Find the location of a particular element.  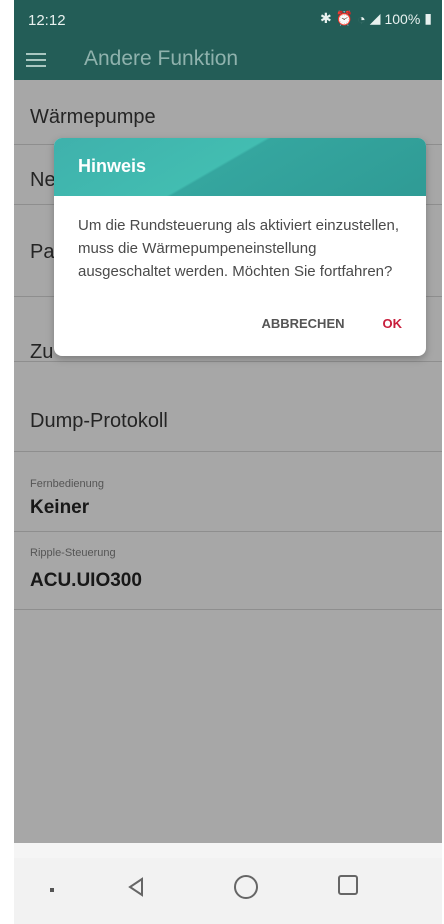

navigation-bar is located at coordinates (228, 891).